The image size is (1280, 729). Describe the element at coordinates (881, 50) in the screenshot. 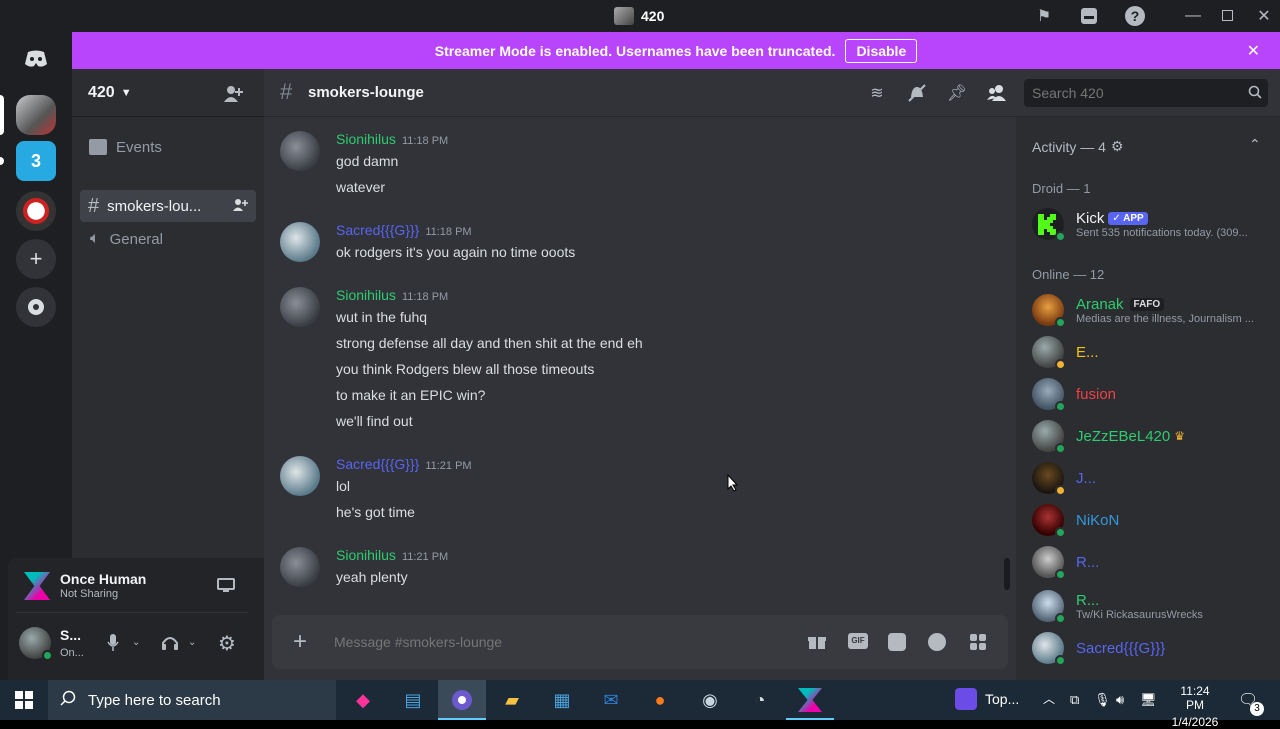

I see `disable-button: Disable` at that location.